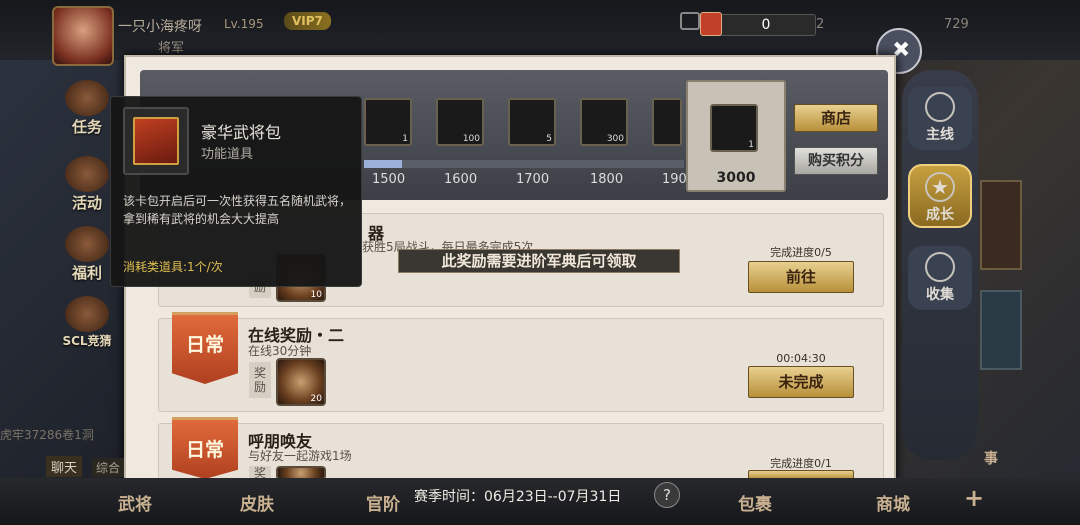  I want to click on player-level: Lv.195, so click(244, 24).